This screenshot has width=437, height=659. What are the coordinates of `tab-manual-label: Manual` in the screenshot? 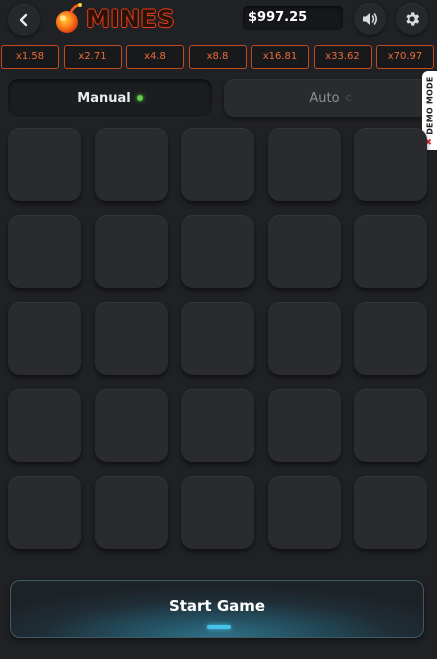 It's located at (104, 98).